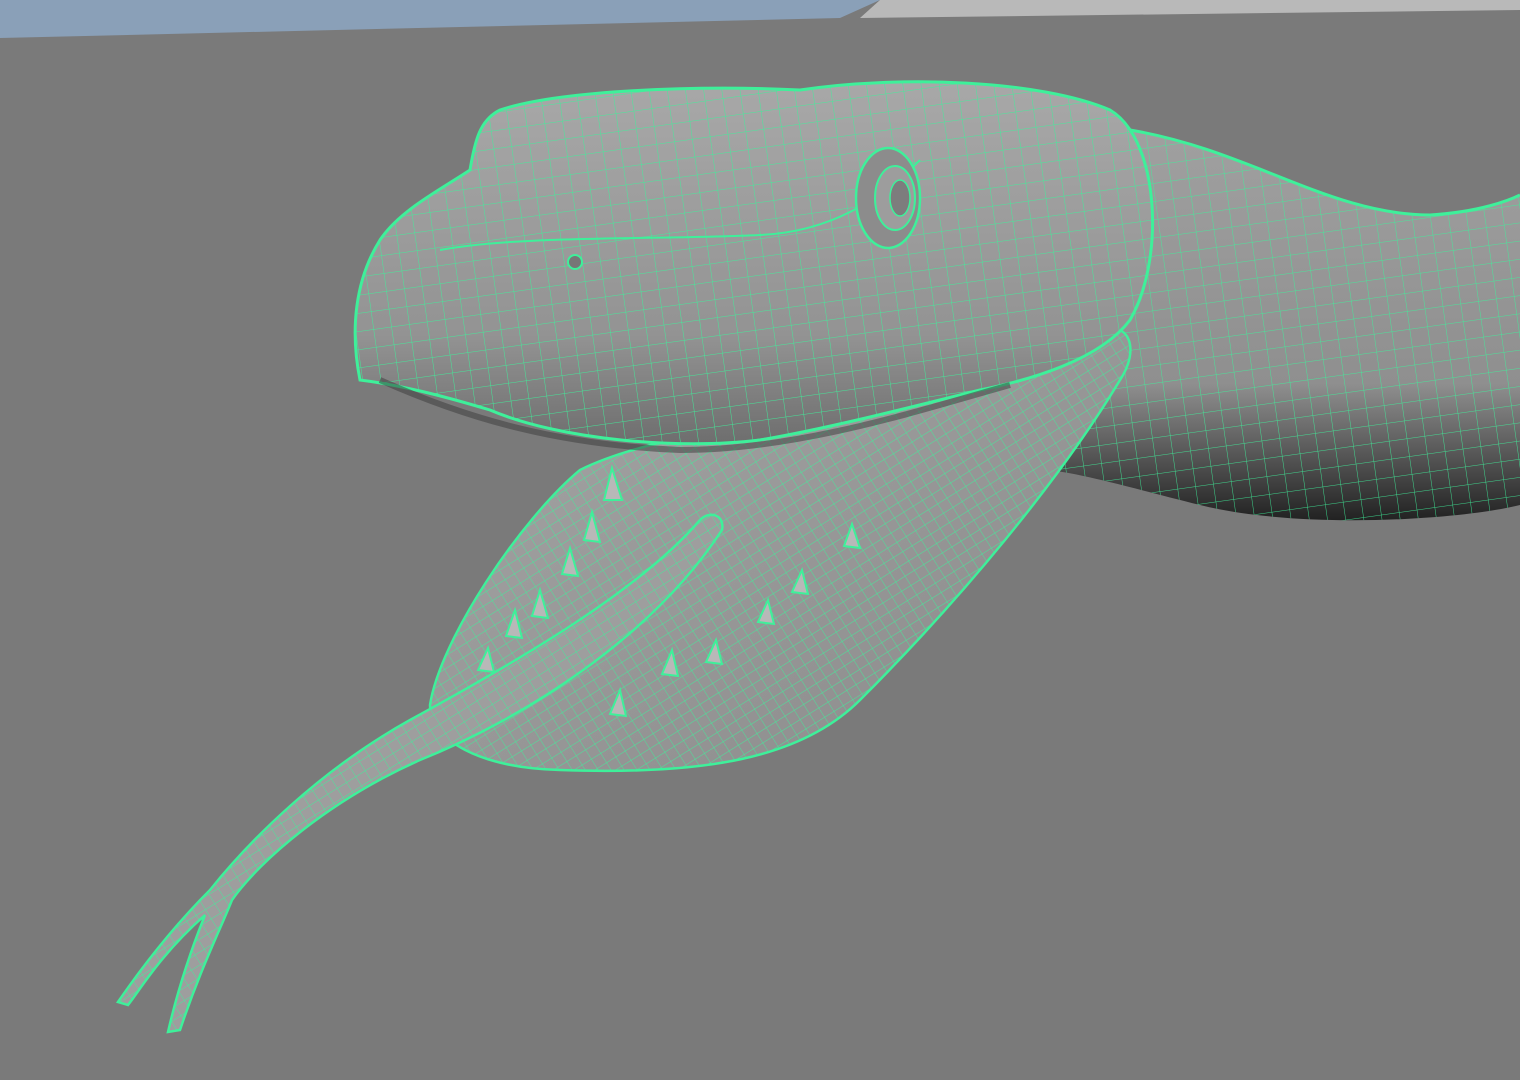 The image size is (1520, 1080). I want to click on eye, so click(888, 198).